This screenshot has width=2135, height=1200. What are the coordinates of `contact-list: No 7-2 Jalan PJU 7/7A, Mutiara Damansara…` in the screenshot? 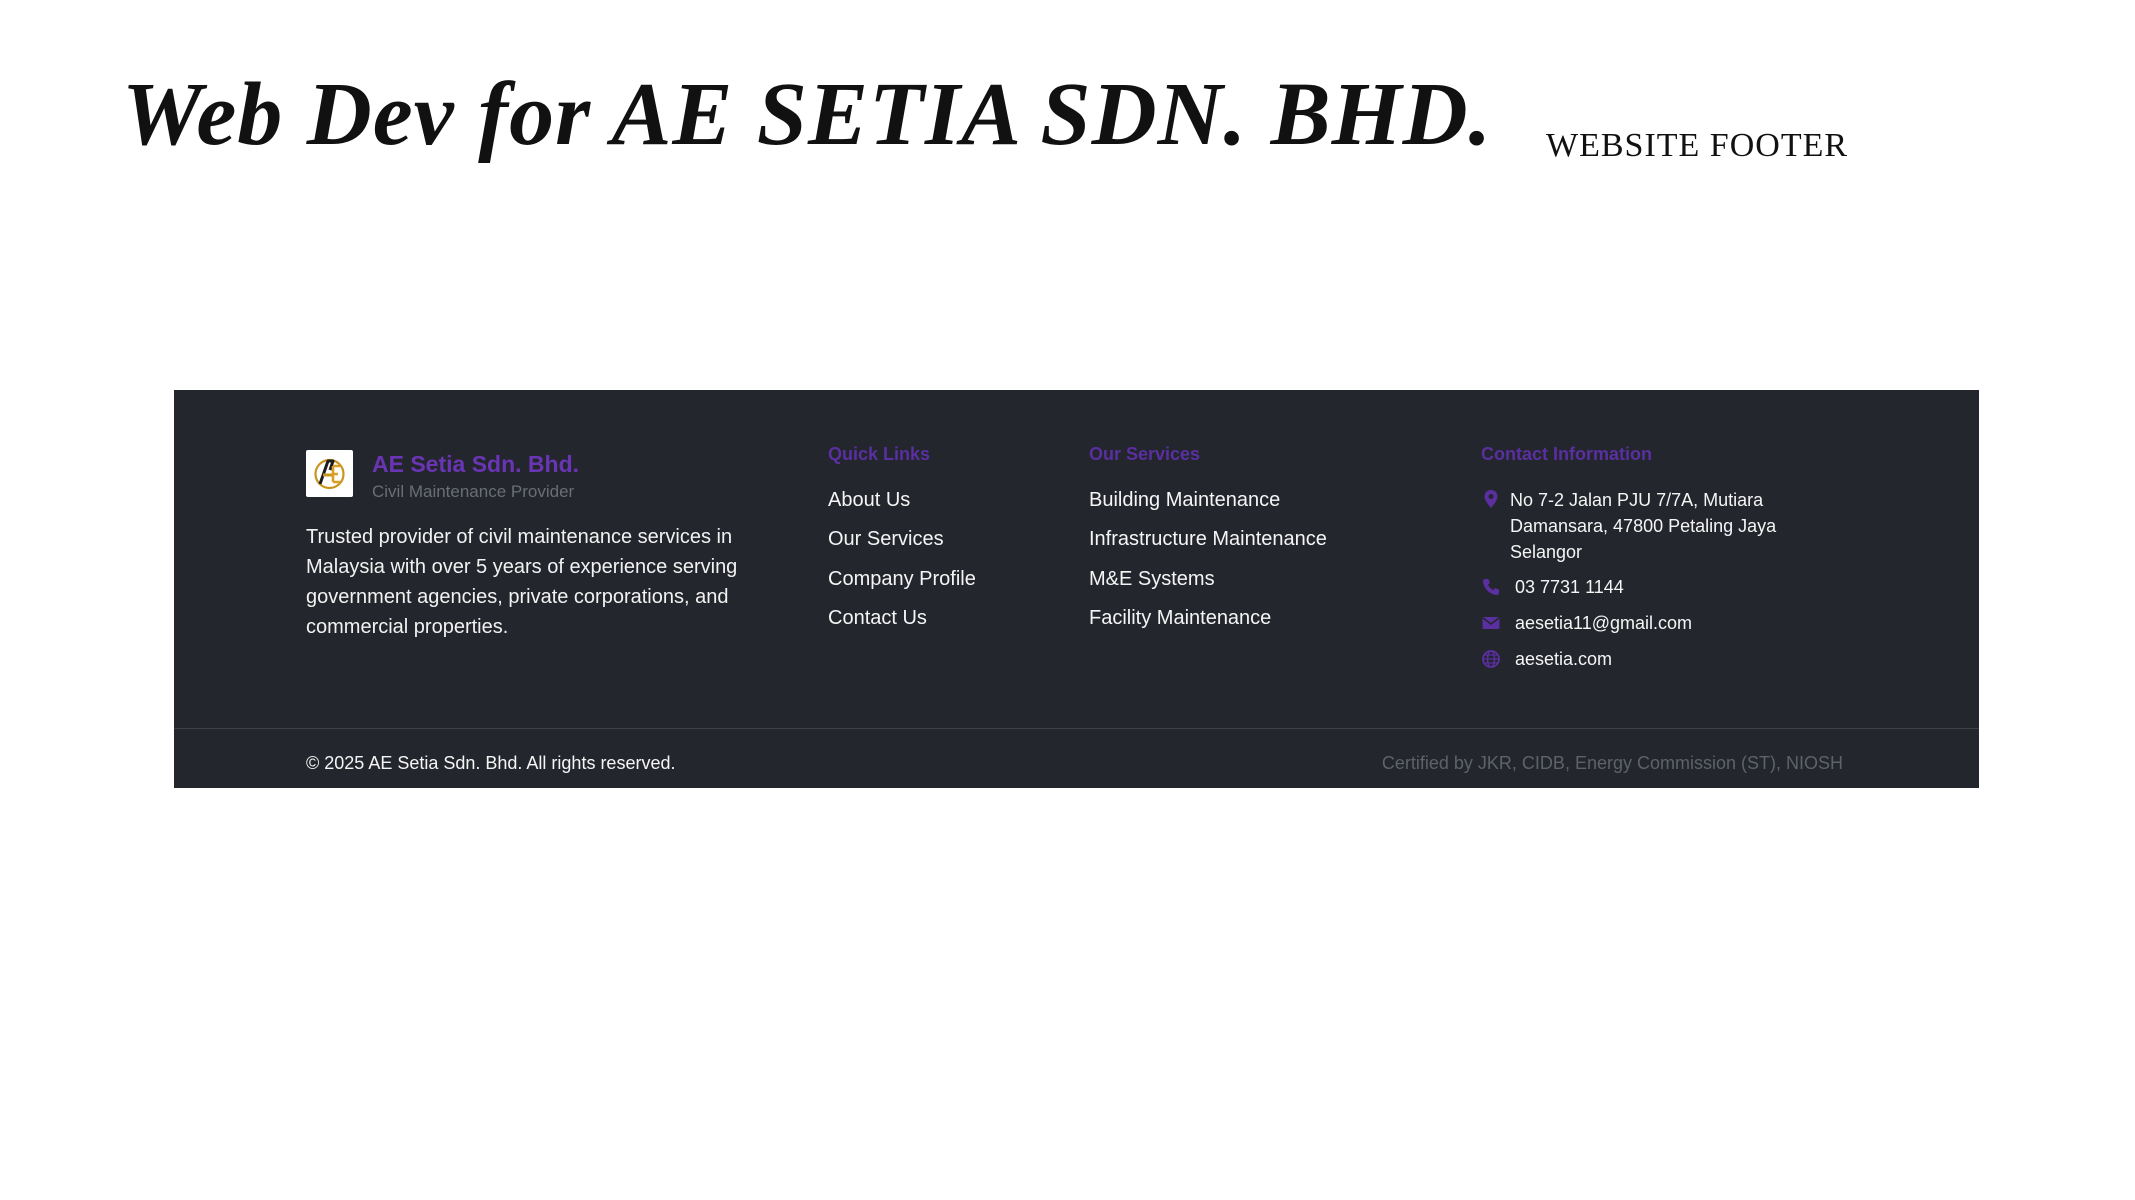 It's located at (1636, 582).